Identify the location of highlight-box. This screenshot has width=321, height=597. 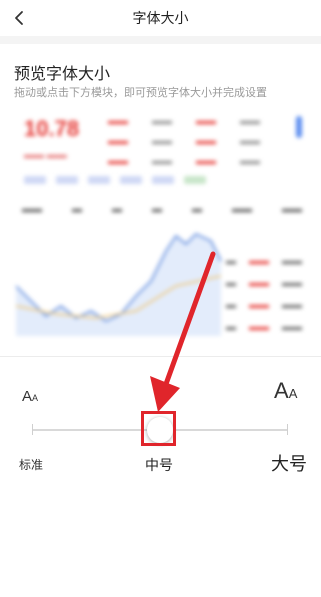
(158, 428).